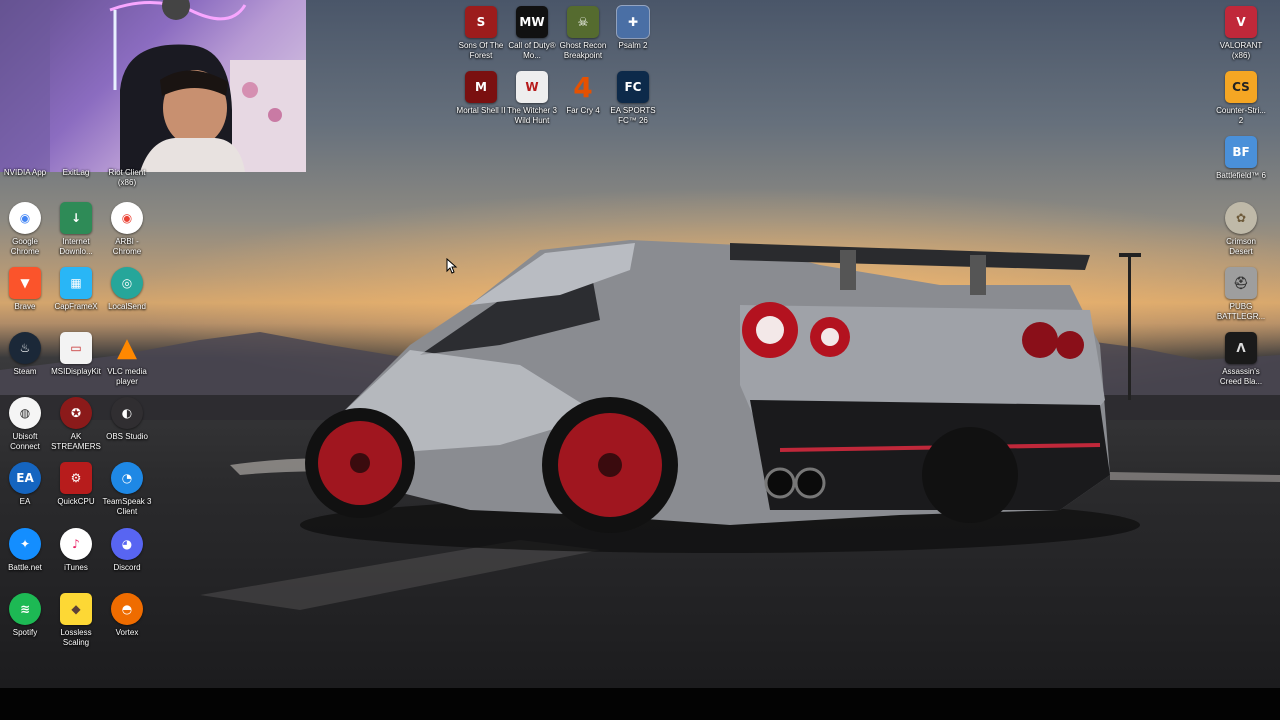 The image size is (1280, 720). What do you see at coordinates (25, 544) in the screenshot?
I see `battlenet-icon: ✦` at bounding box center [25, 544].